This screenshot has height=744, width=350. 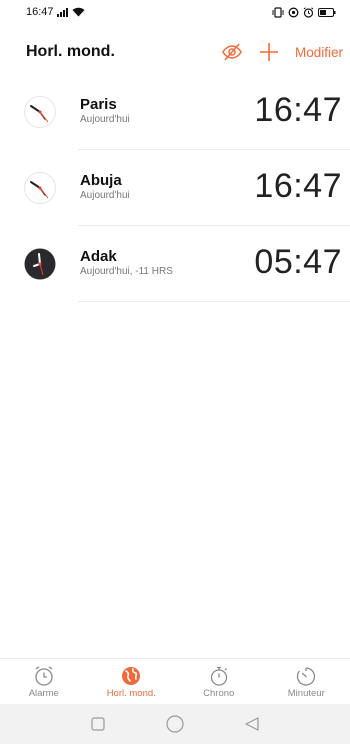 I want to click on vibrate-icon, so click(x=278, y=12).